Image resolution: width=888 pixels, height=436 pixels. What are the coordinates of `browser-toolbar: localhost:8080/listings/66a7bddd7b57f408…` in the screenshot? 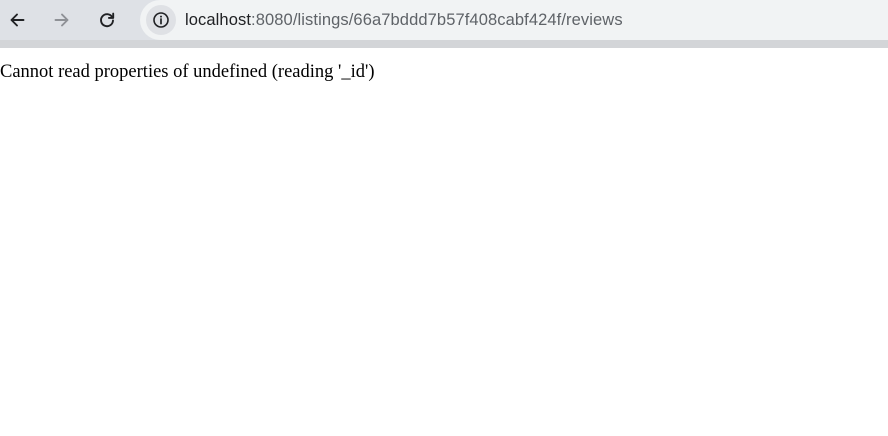 It's located at (444, 20).